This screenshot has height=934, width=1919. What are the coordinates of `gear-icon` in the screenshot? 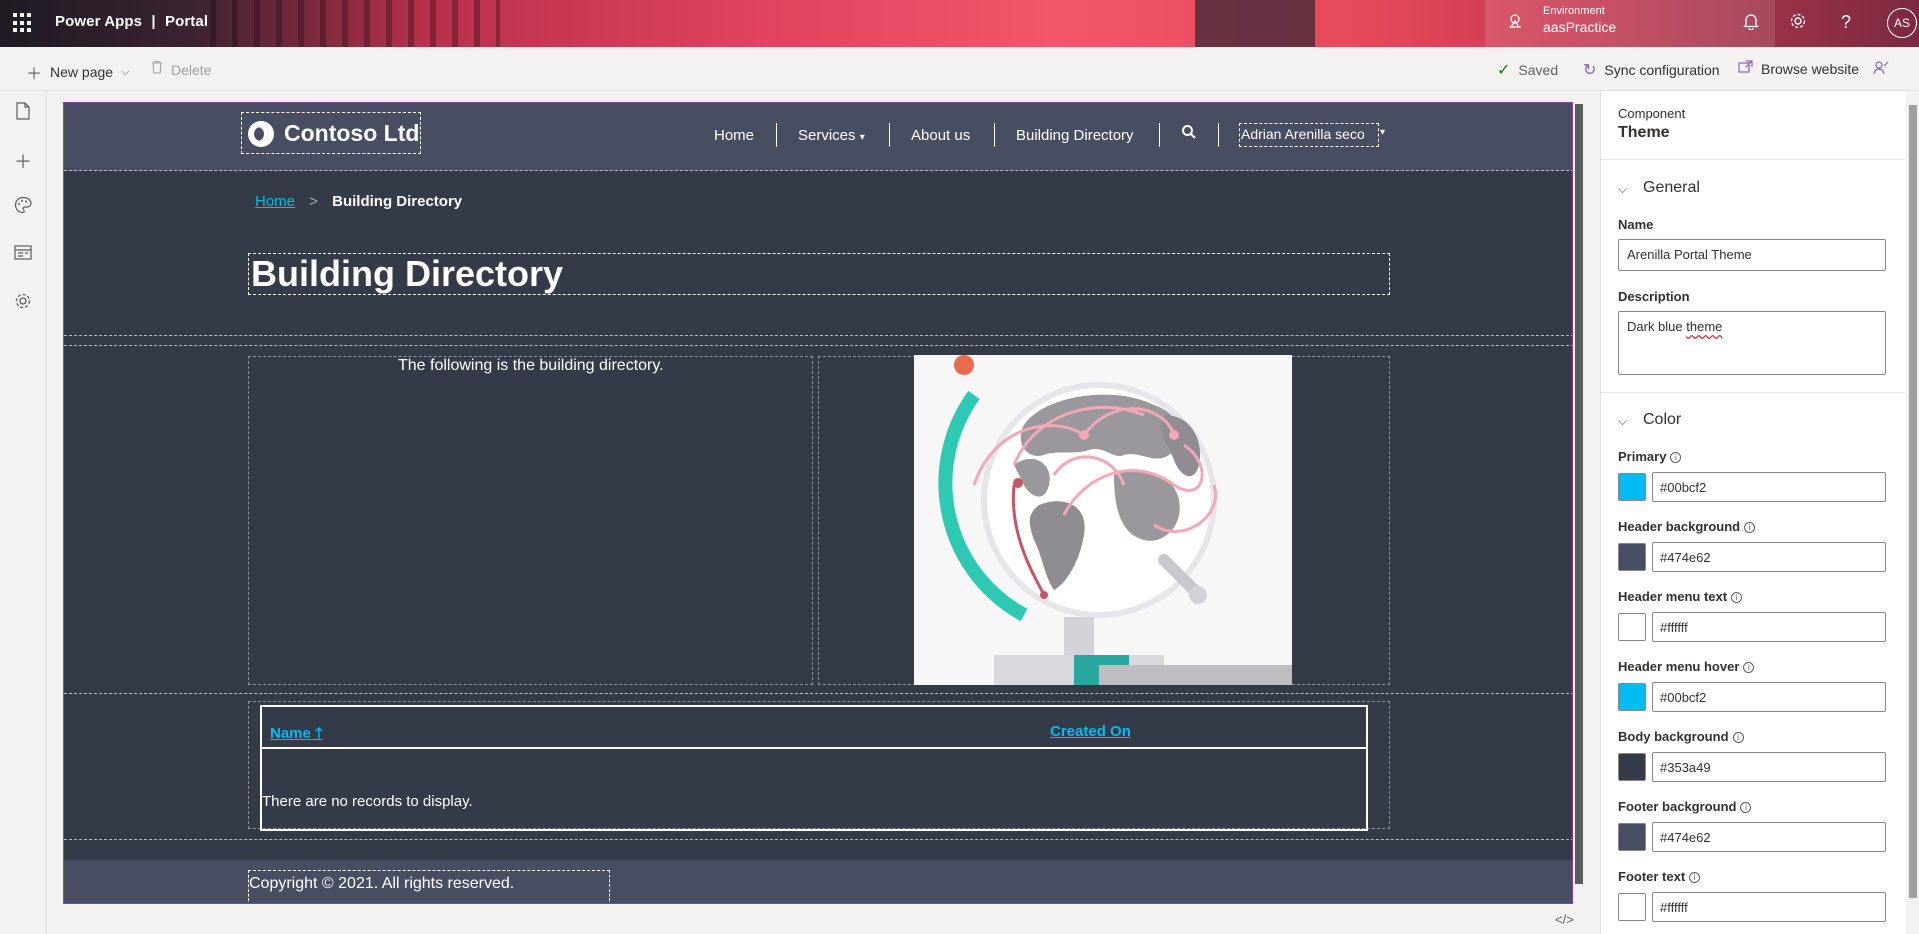 It's located at (1798, 23).